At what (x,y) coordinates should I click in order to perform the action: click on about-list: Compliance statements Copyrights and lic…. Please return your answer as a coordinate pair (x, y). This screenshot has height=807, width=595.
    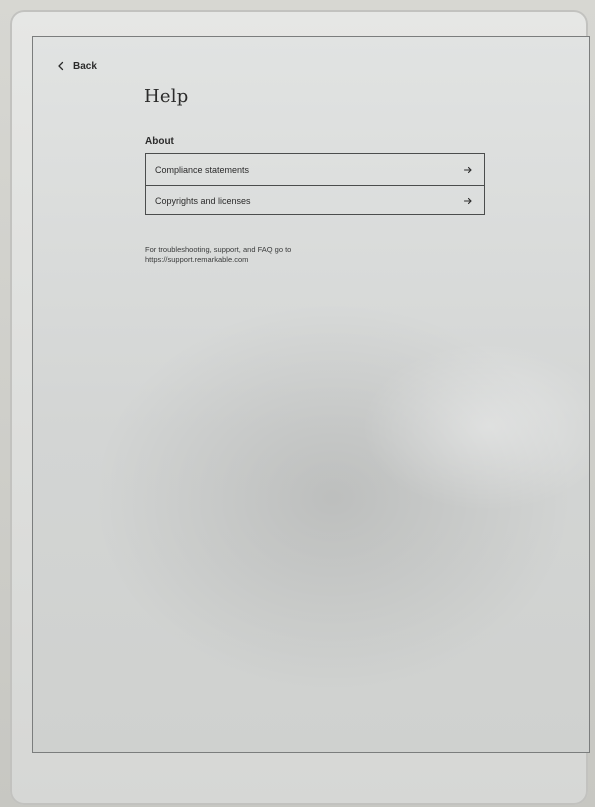
    Looking at the image, I should click on (315, 184).